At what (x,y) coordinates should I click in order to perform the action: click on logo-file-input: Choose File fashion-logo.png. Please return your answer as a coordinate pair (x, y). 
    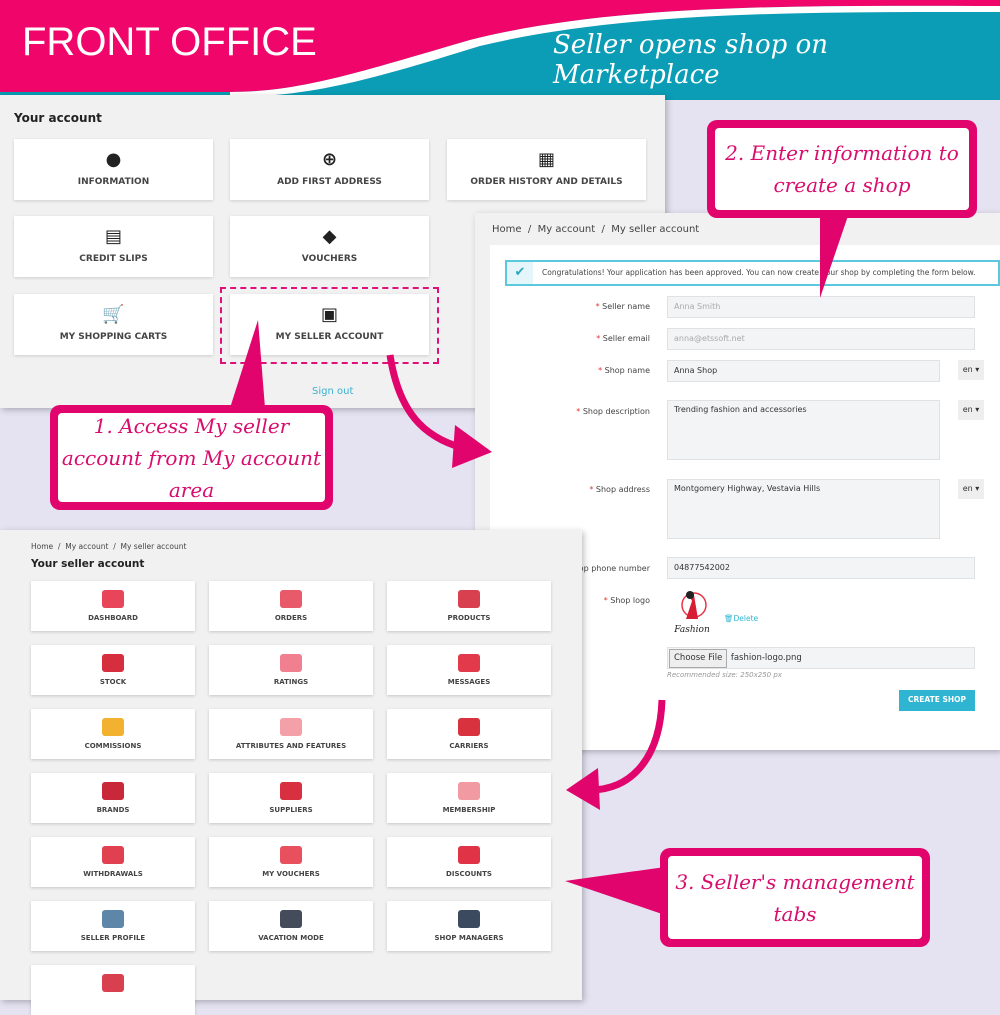
    Looking at the image, I should click on (821, 658).